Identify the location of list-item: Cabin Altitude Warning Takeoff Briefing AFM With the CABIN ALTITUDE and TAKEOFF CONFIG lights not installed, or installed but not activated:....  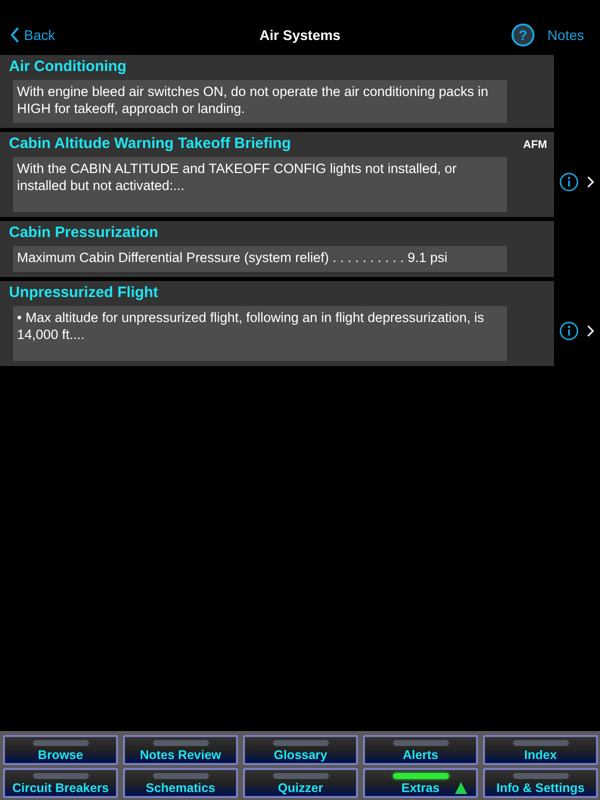
(277, 174).